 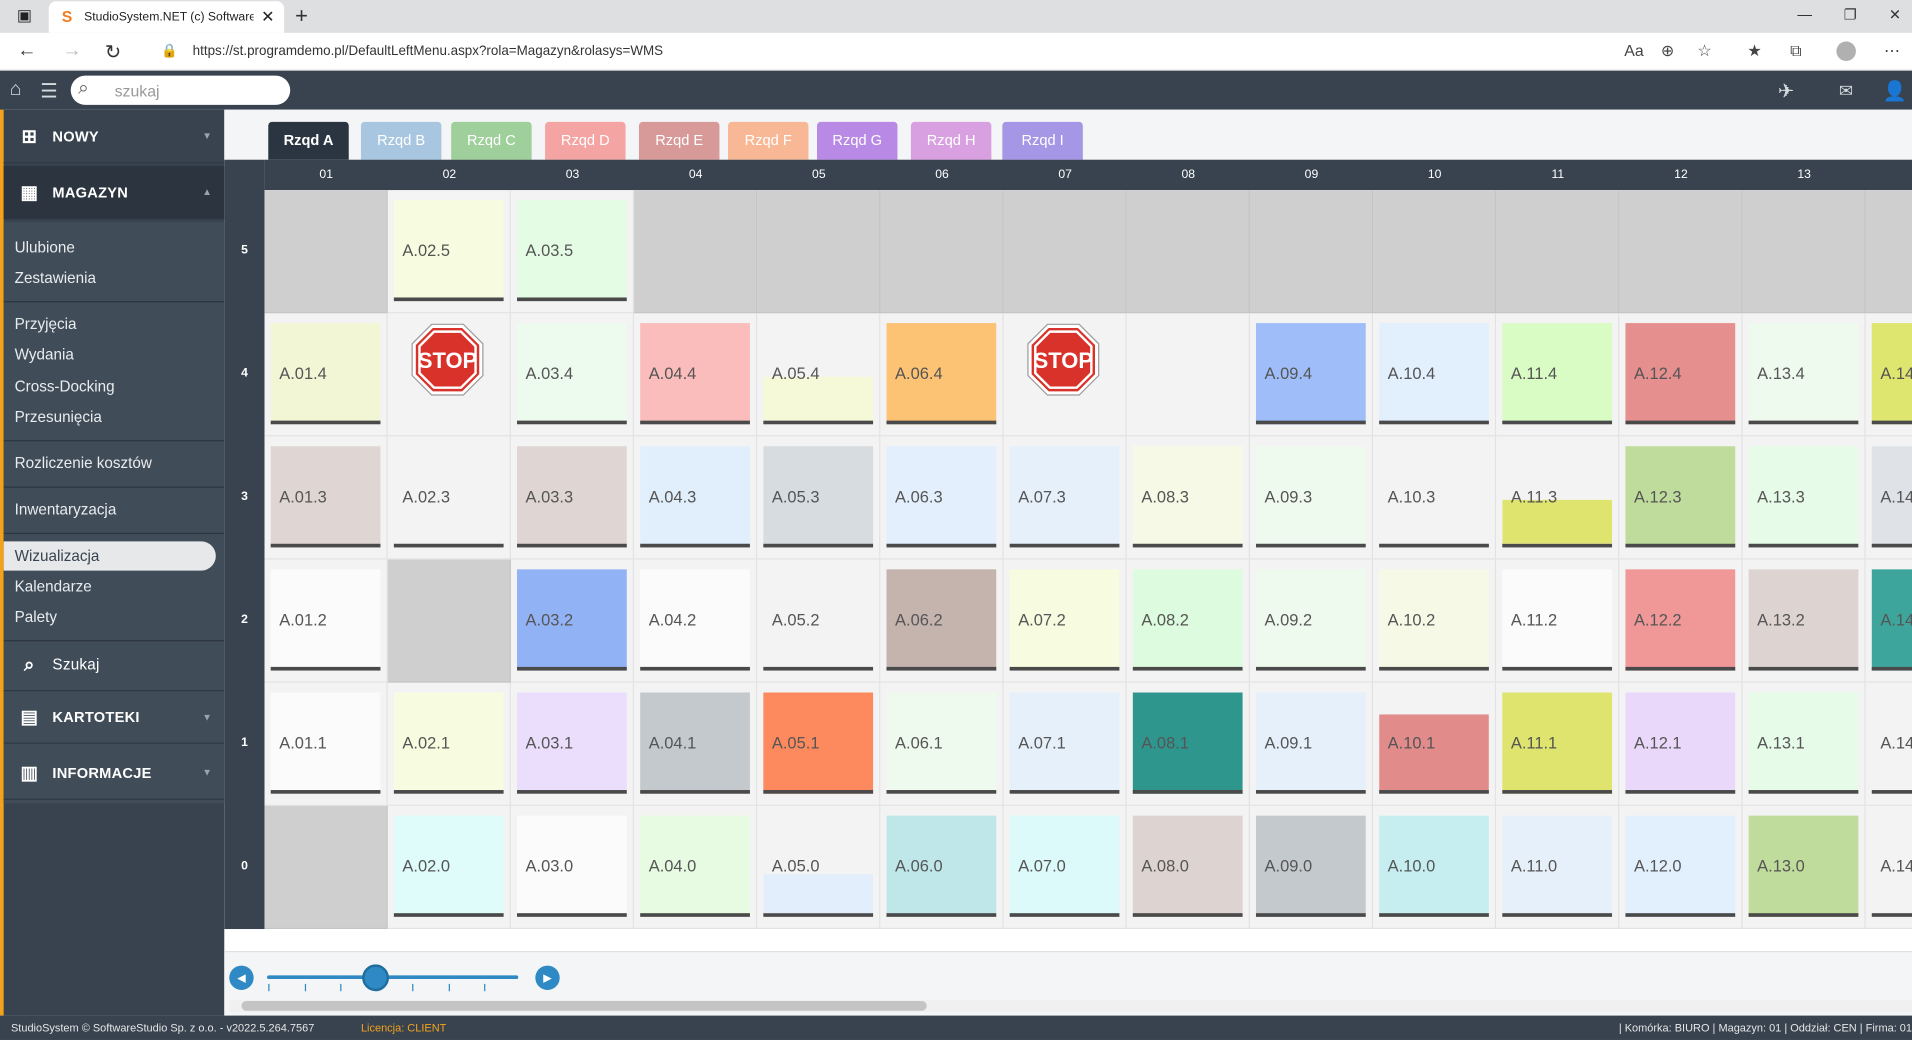 I want to click on location-cell: A.04.2, so click(x=696, y=621).